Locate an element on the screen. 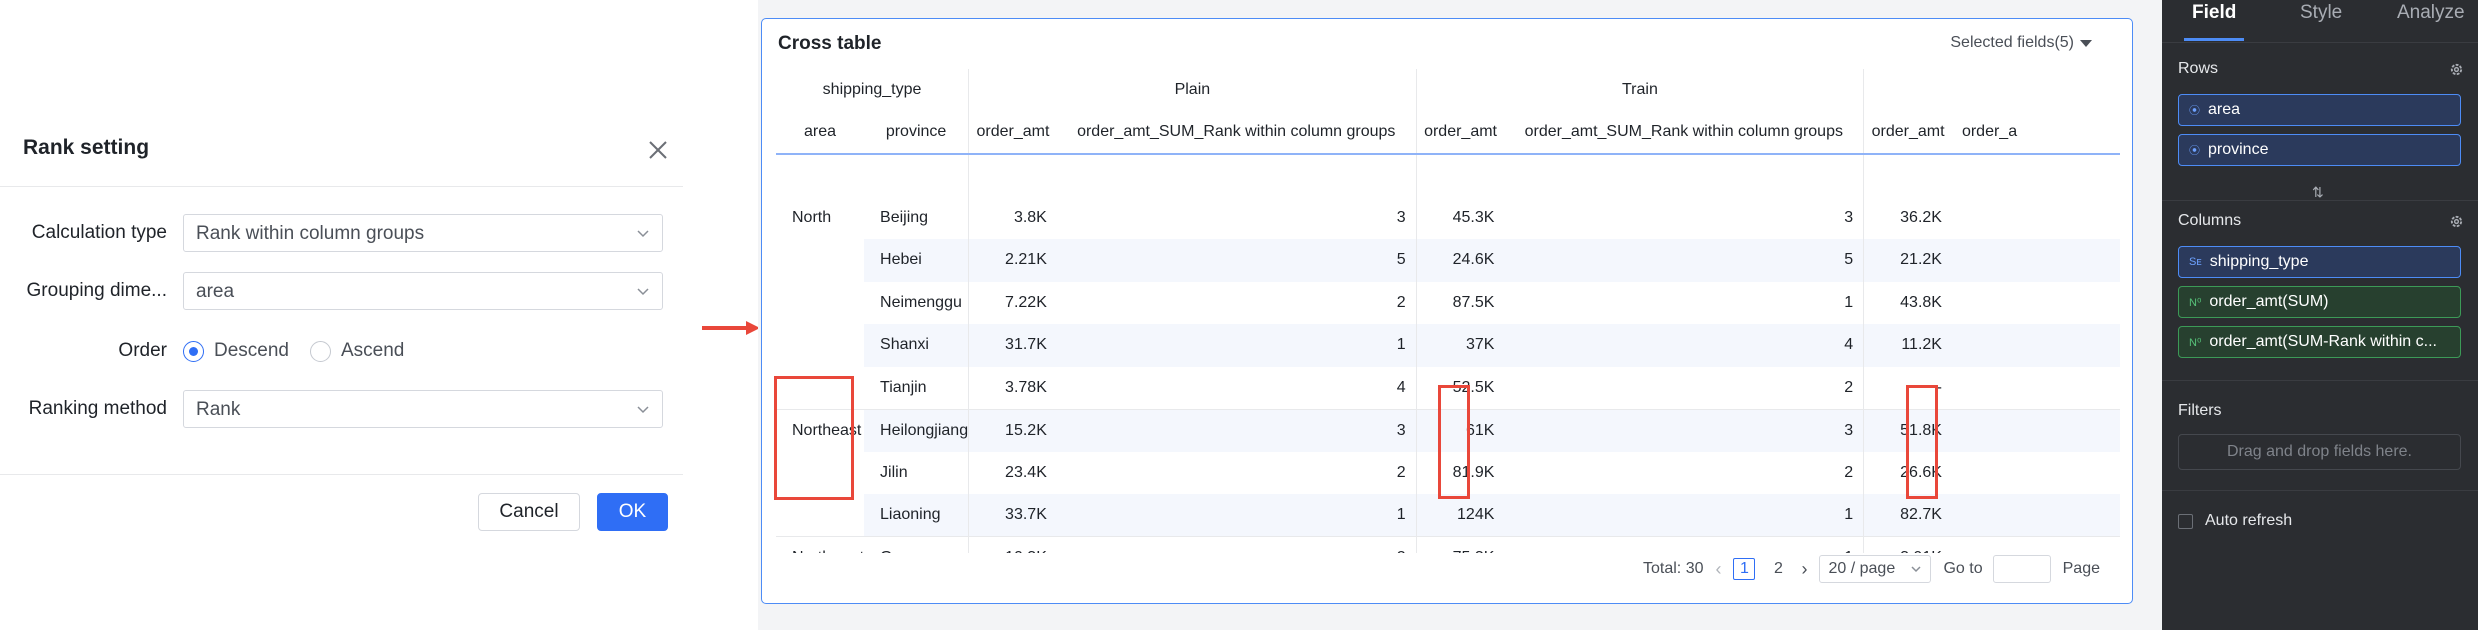 This screenshot has height=630, width=2478. column-dimension-header: shipping_type is located at coordinates (873, 90).